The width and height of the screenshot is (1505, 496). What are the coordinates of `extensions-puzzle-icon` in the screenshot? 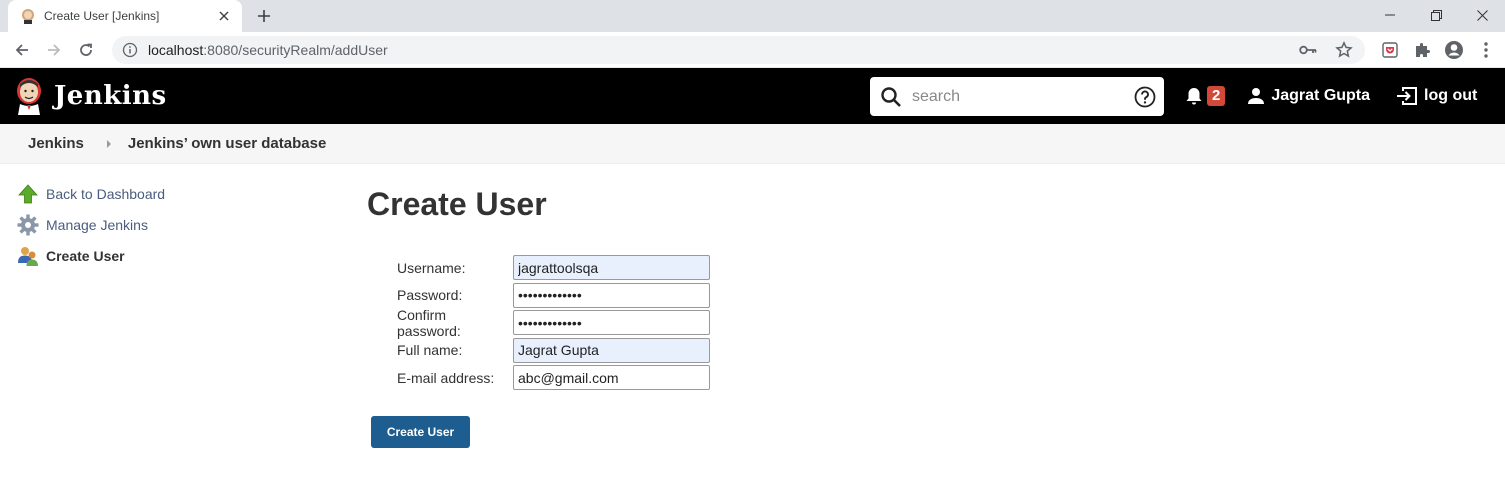 It's located at (1422, 50).